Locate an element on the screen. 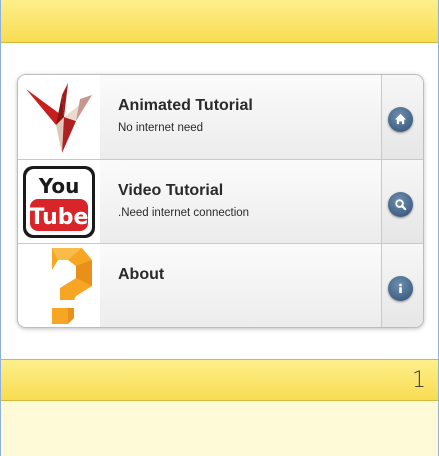 Image resolution: width=439 pixels, height=456 pixels. item-subtitle: .Need internet connection is located at coordinates (184, 212).